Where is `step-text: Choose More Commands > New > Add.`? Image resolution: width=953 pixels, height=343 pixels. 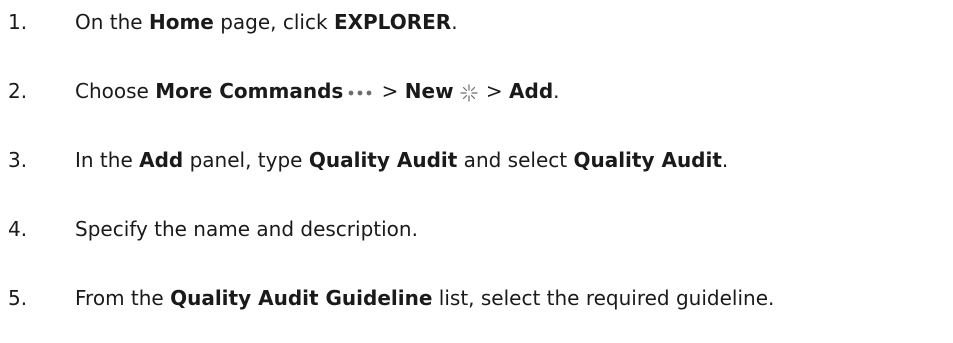
step-text: Choose More Commands > New > Add. is located at coordinates (317, 91).